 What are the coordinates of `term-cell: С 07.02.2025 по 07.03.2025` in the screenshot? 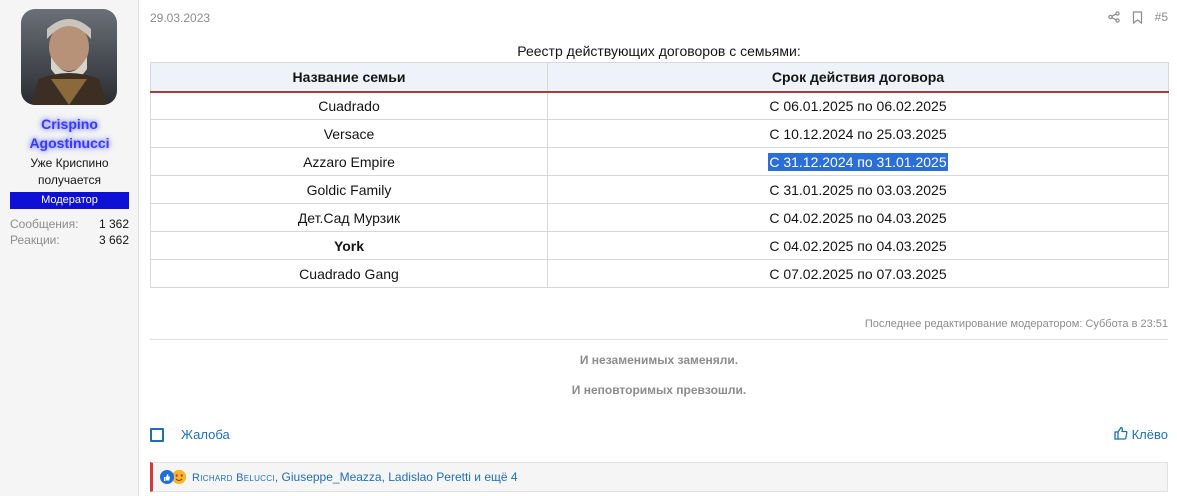 It's located at (858, 273).